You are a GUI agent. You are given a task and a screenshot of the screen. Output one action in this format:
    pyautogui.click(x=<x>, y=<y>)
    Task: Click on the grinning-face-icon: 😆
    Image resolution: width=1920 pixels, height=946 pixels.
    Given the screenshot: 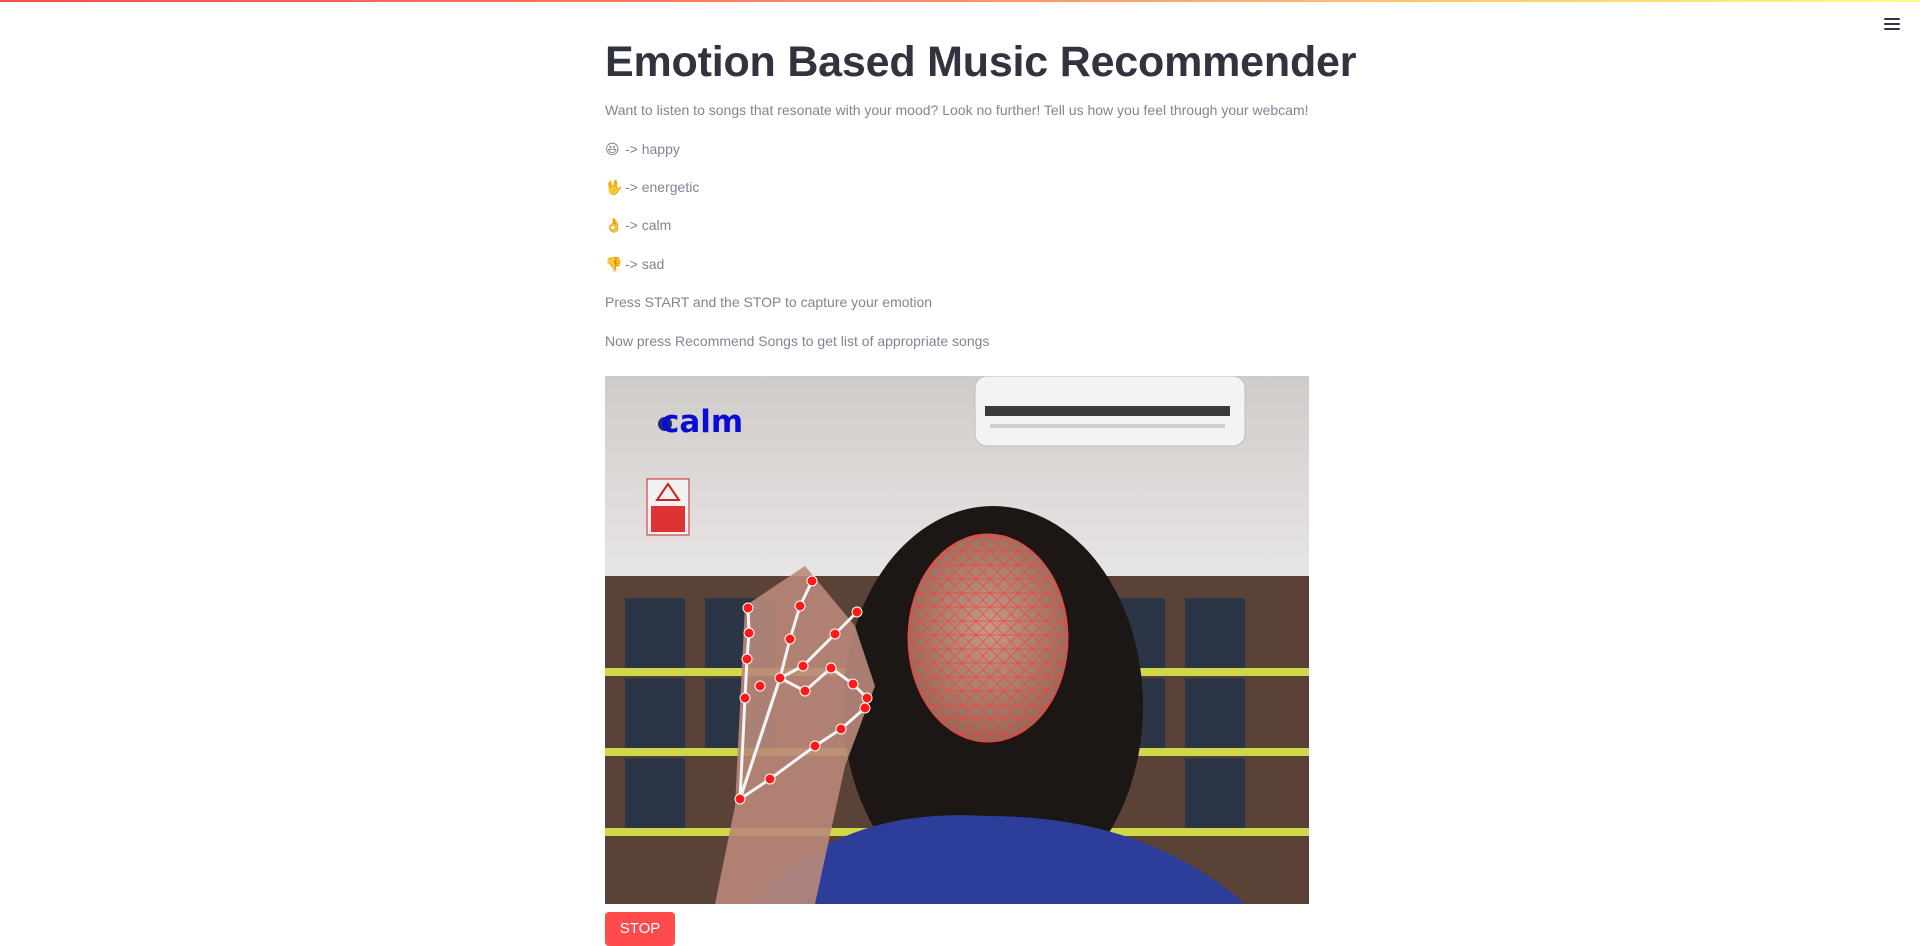 What is the action you would take?
    pyautogui.click(x=612, y=149)
    